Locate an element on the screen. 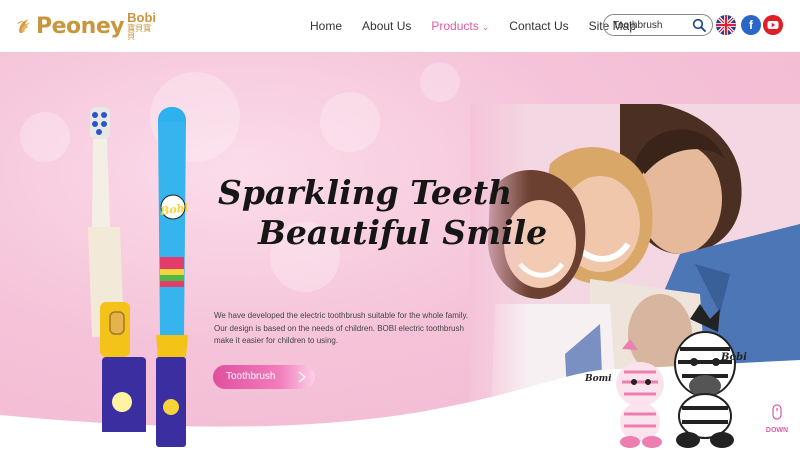 Image resolution: width=800 pixels, height=450 pixels. search-icon is located at coordinates (699, 25).